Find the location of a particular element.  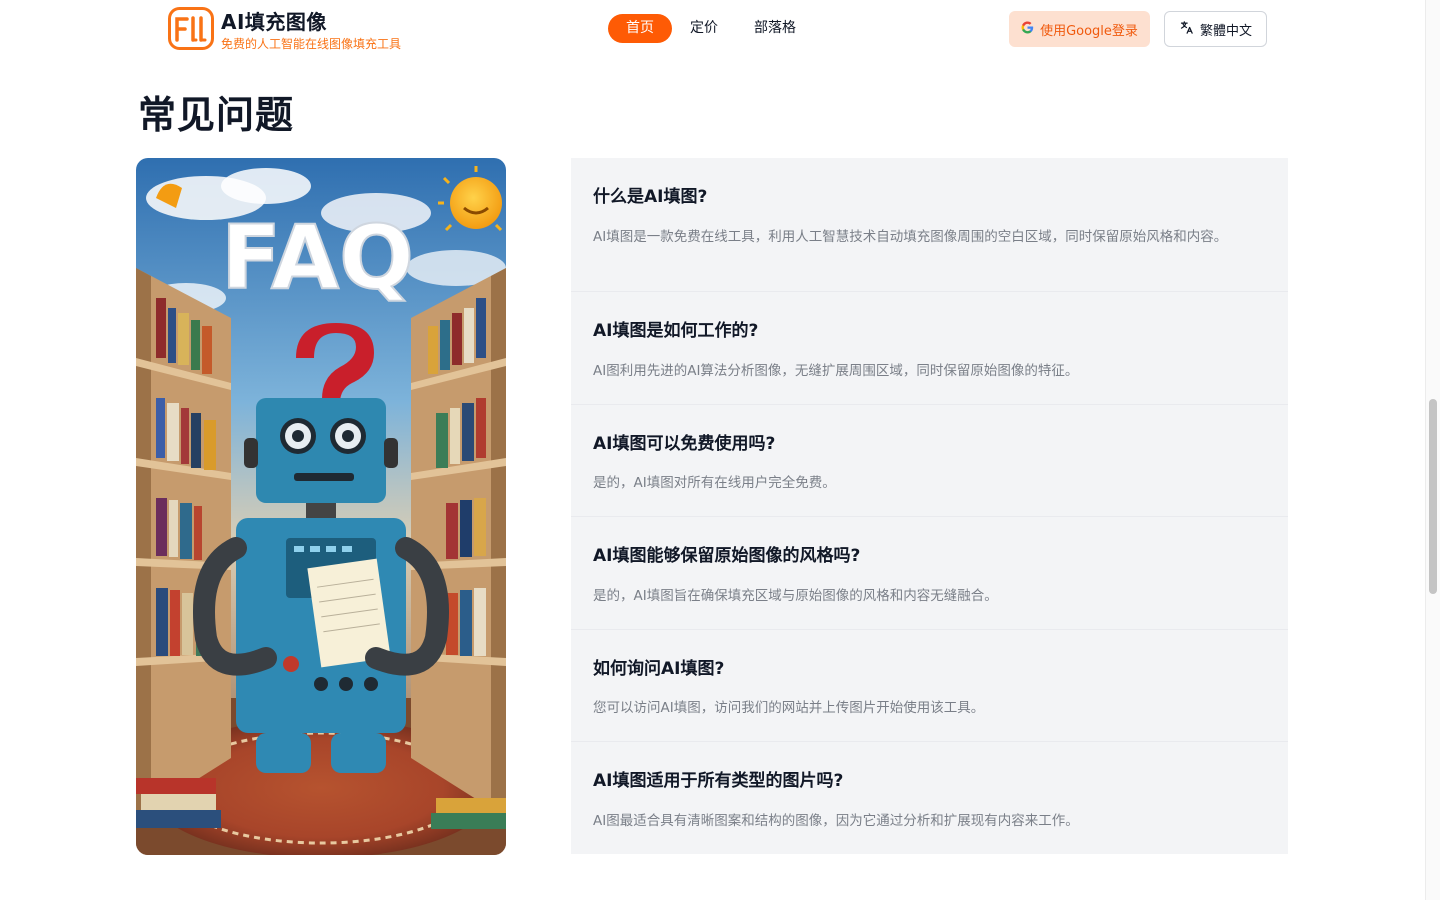

faq-answer: AI图最适合具有清晰图案和结构的图像，因为它通过分析和扩展现有内容来工作。 is located at coordinates (836, 821).